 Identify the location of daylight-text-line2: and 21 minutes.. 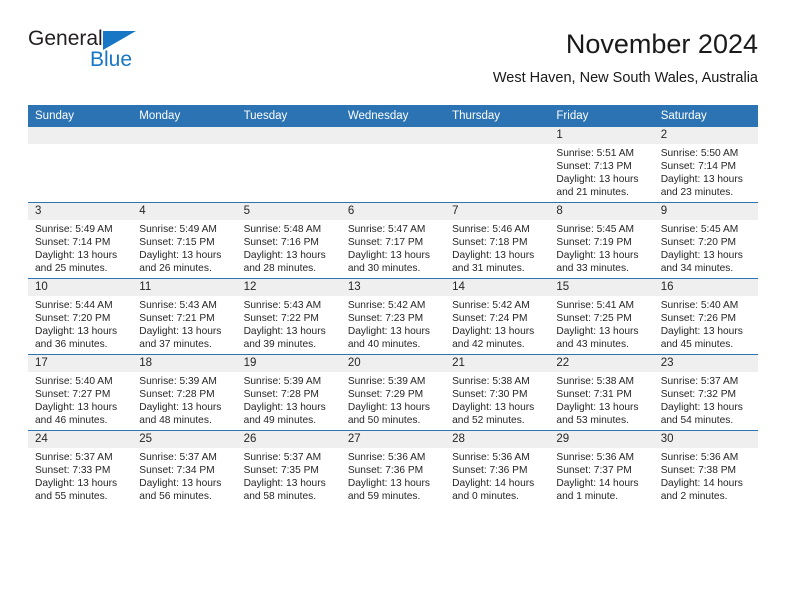
(592, 193).